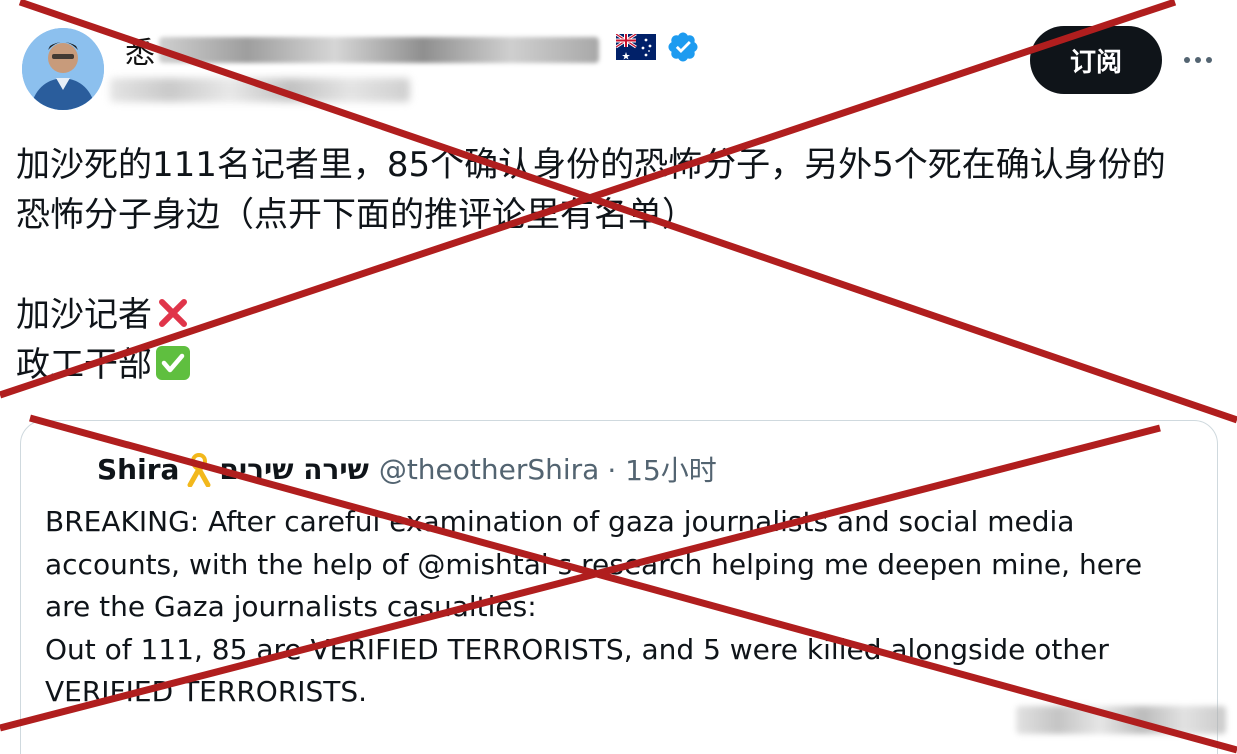  What do you see at coordinates (199, 469) in the screenshot?
I see `yellow-ribbon-icon` at bounding box center [199, 469].